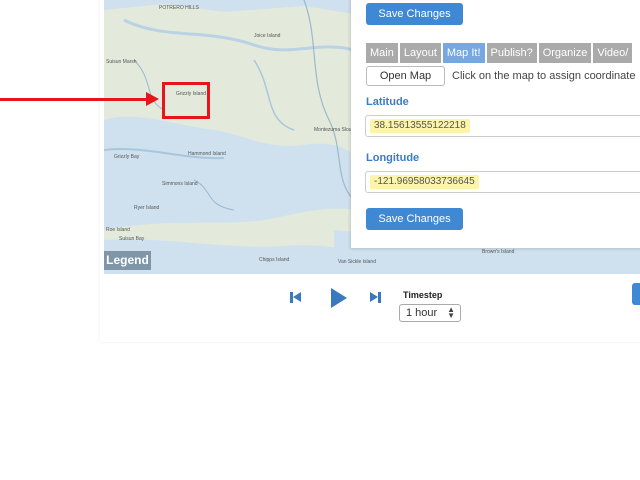  Describe the element at coordinates (502, 126) in the screenshot. I see `latitude-field: 38.15613555122218` at that location.